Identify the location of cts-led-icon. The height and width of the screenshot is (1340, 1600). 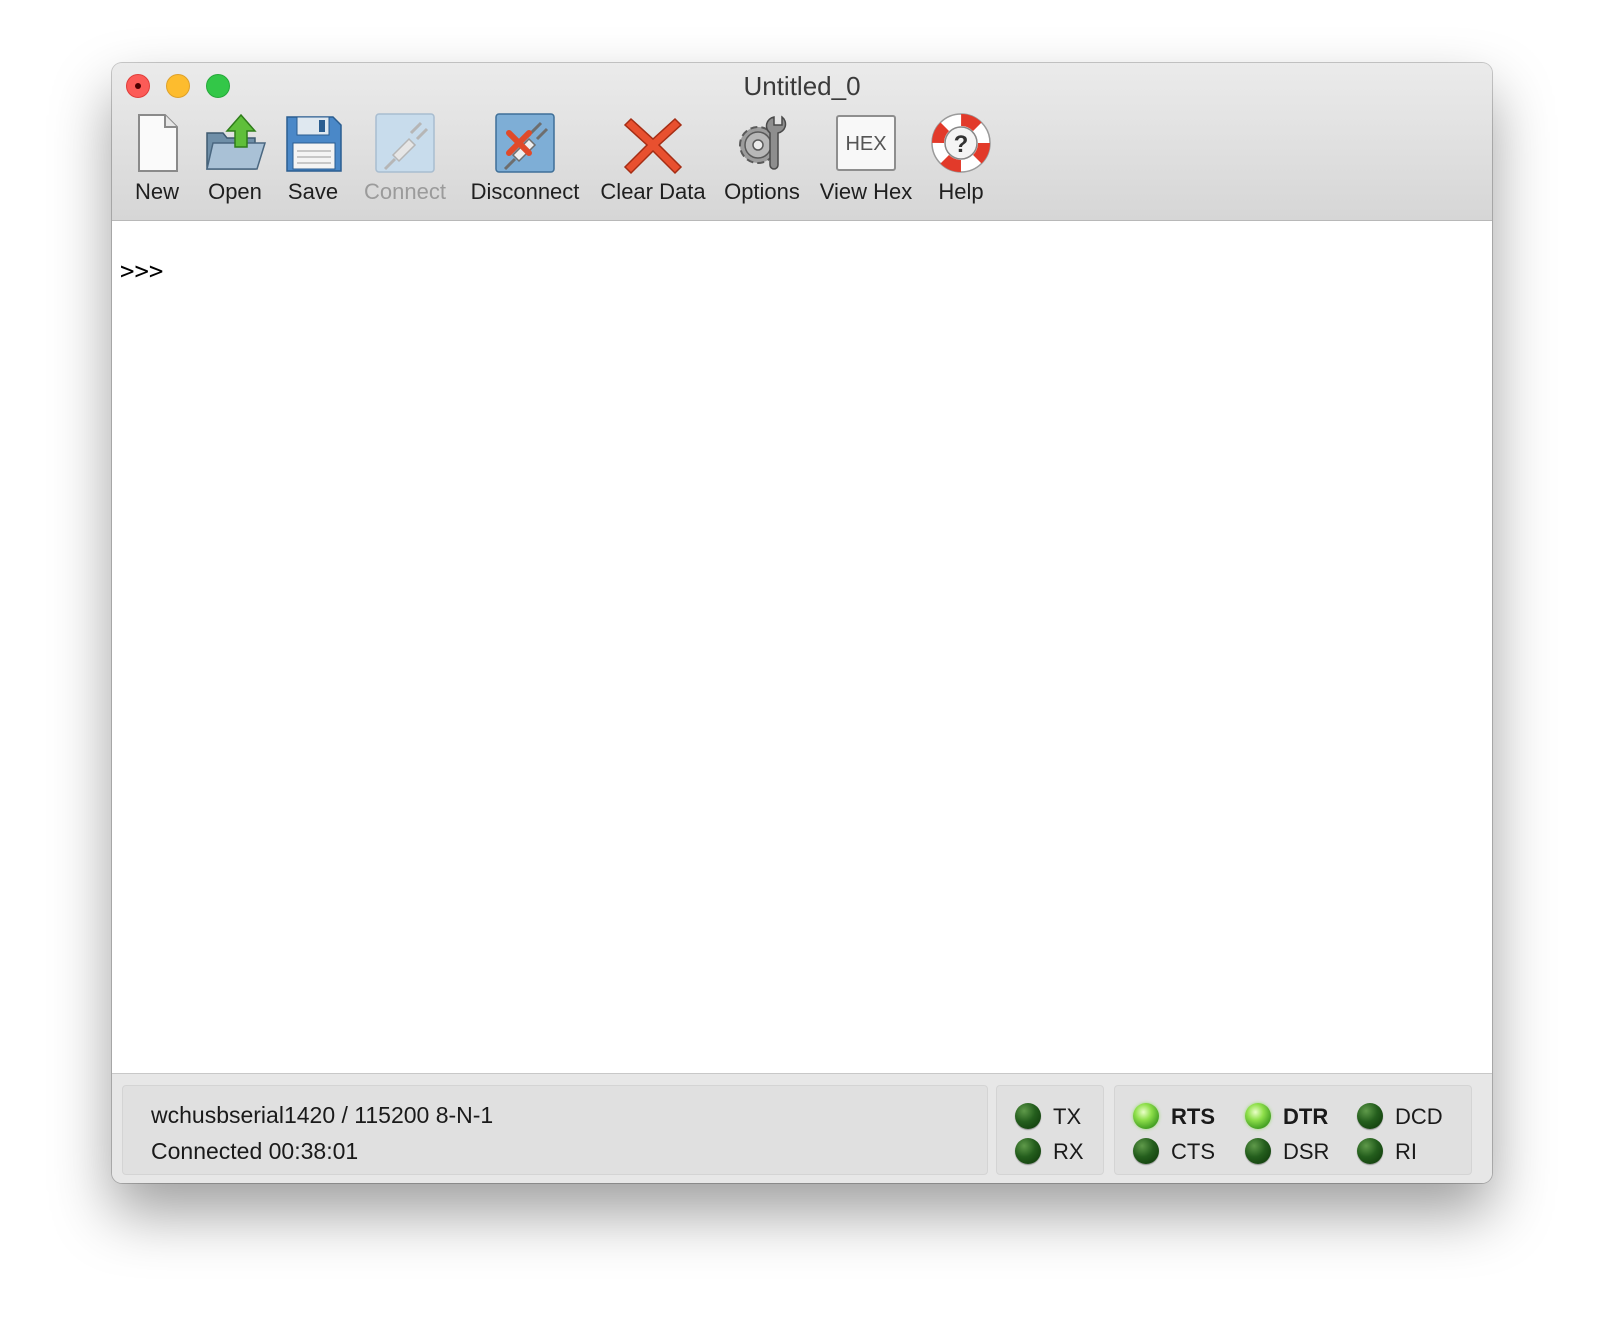
(1146, 1151).